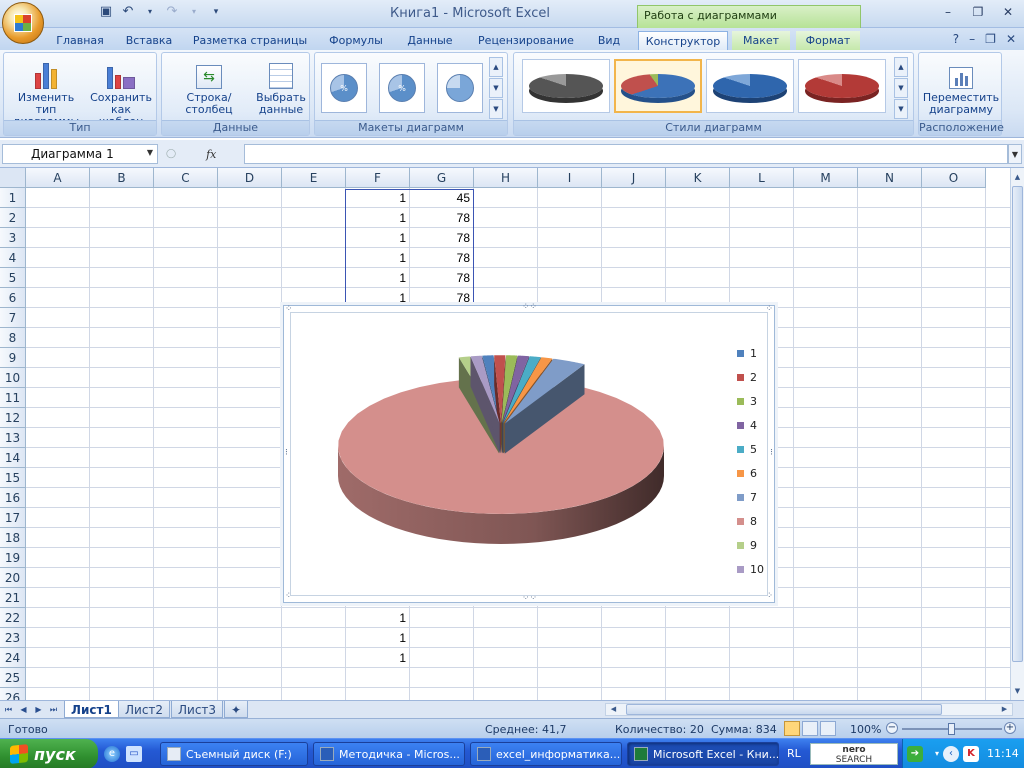  Describe the element at coordinates (1015, 154) in the screenshot. I see `formula-expand-icon: ▼` at that location.